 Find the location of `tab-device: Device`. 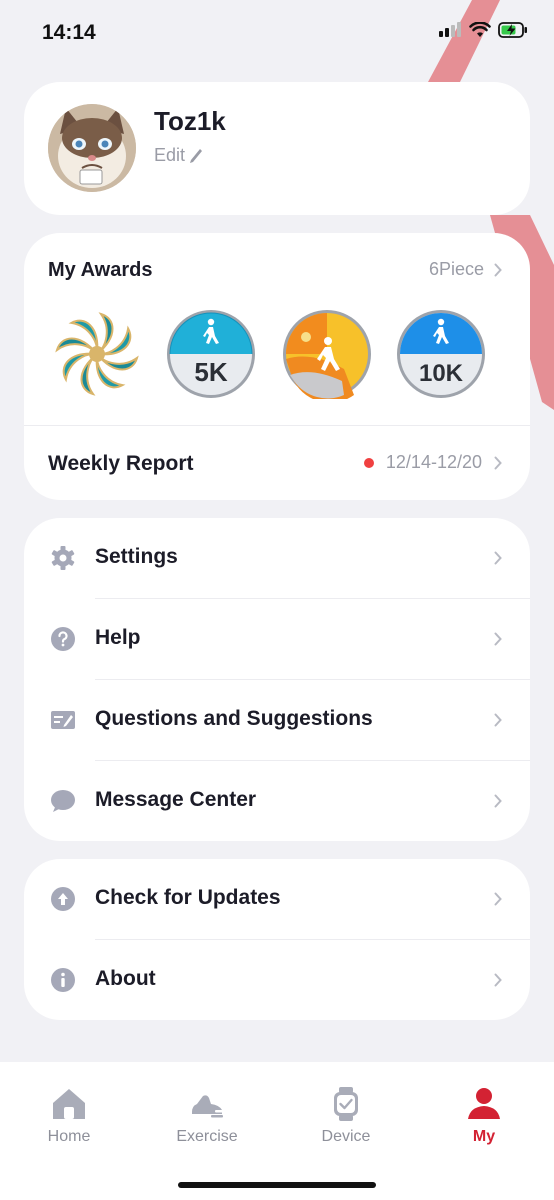

tab-device: Device is located at coordinates (346, 1116).